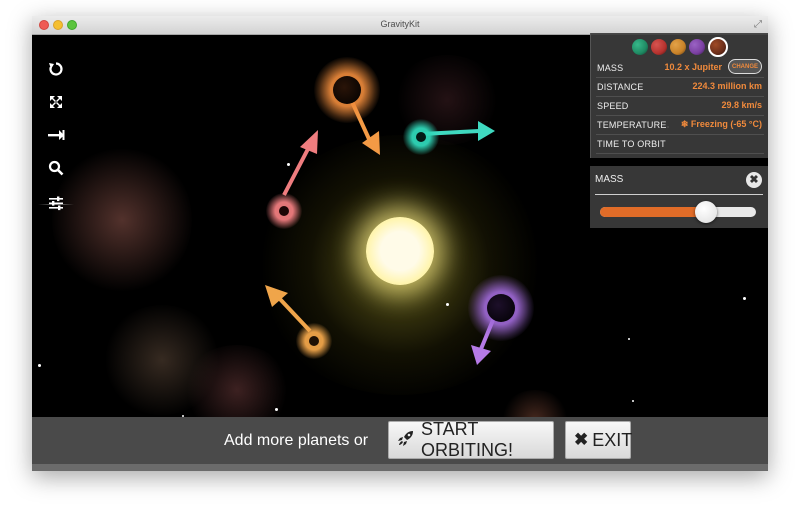  Describe the element at coordinates (296, 440) in the screenshot. I see `add-planets-prompt: Add more planets or` at that location.